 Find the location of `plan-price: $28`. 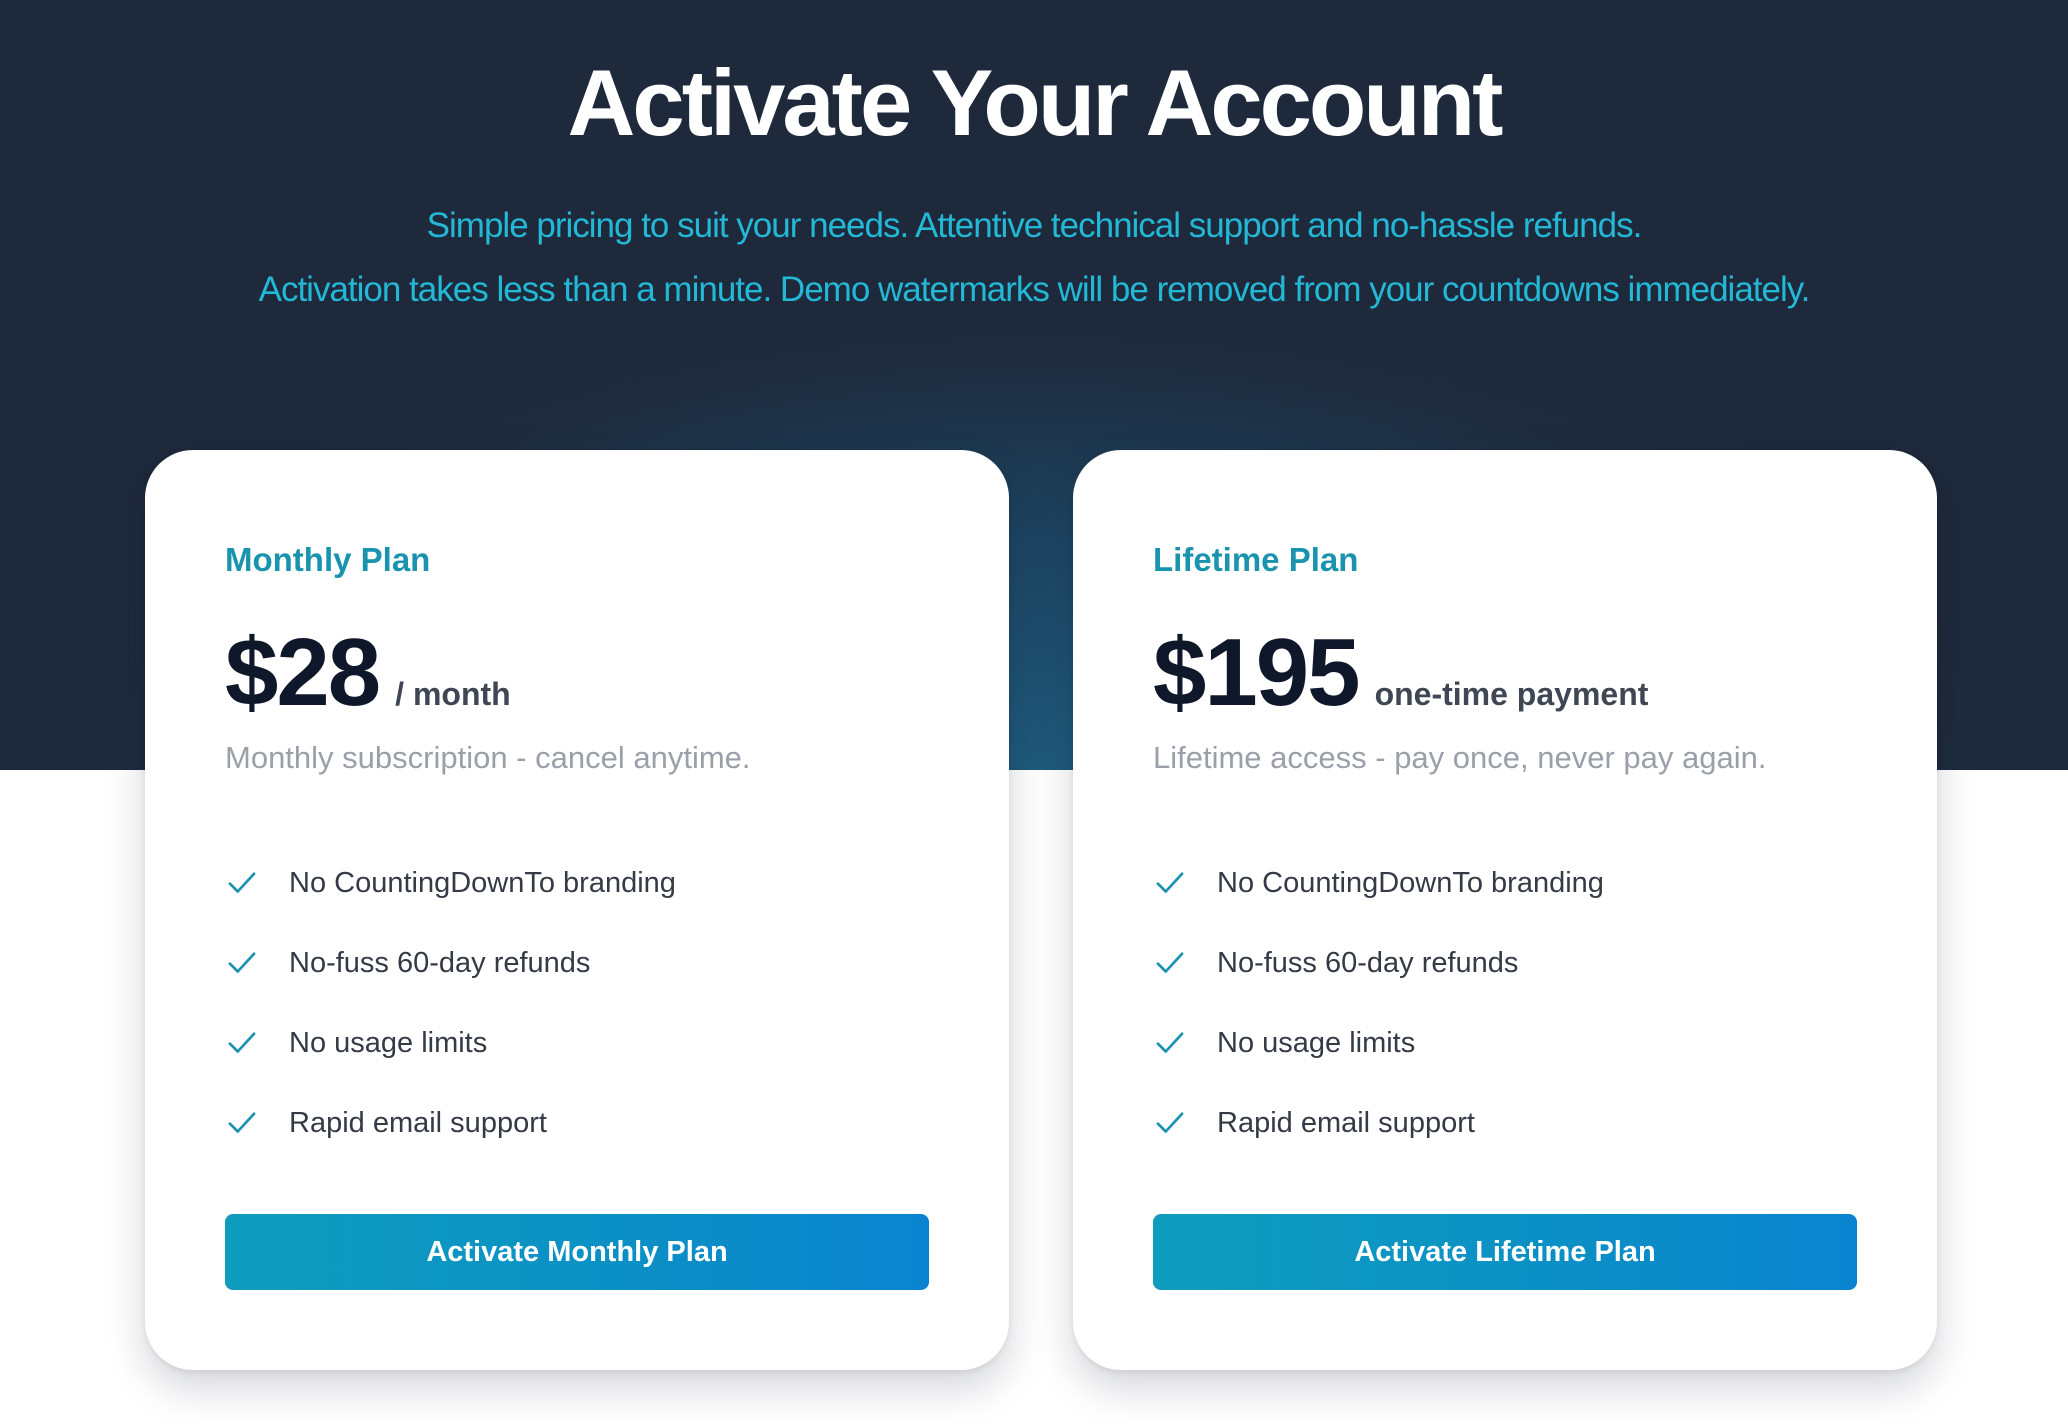

plan-price: $28 is located at coordinates (303, 672).